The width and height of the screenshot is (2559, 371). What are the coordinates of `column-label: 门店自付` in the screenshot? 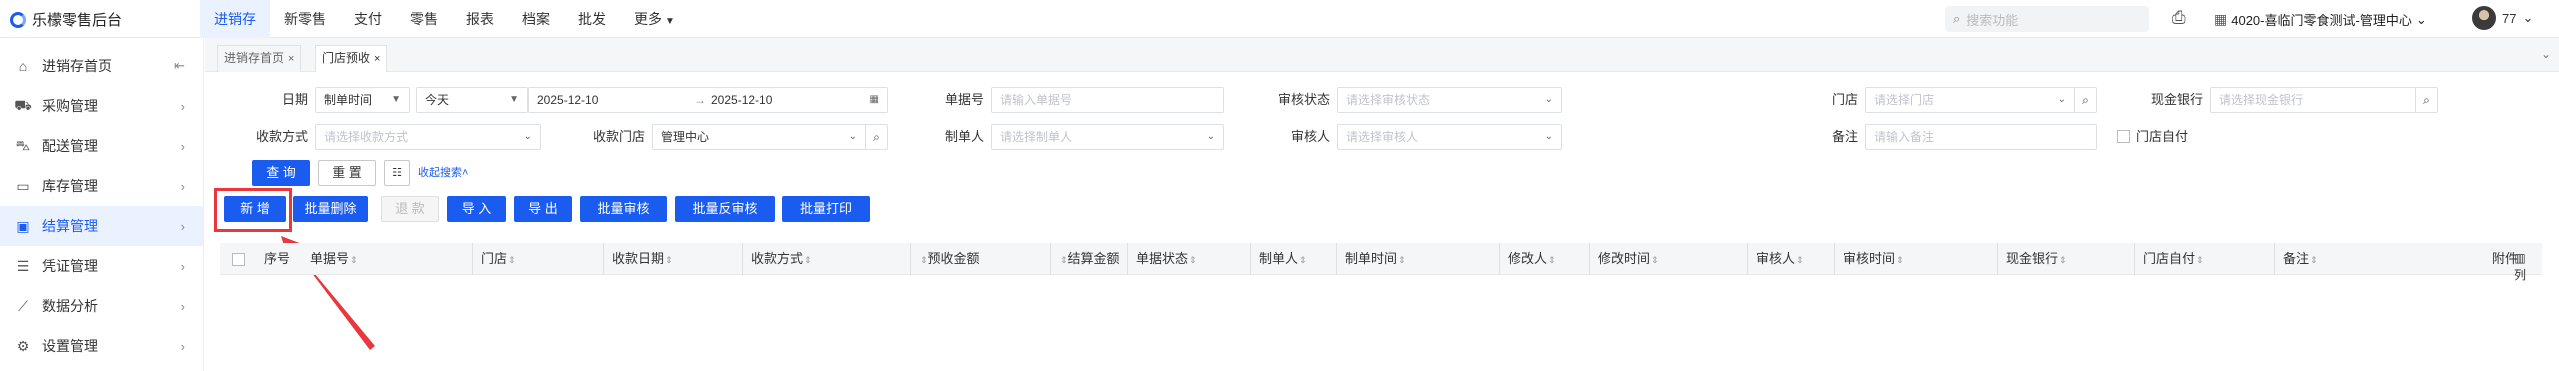 It's located at (2169, 258).